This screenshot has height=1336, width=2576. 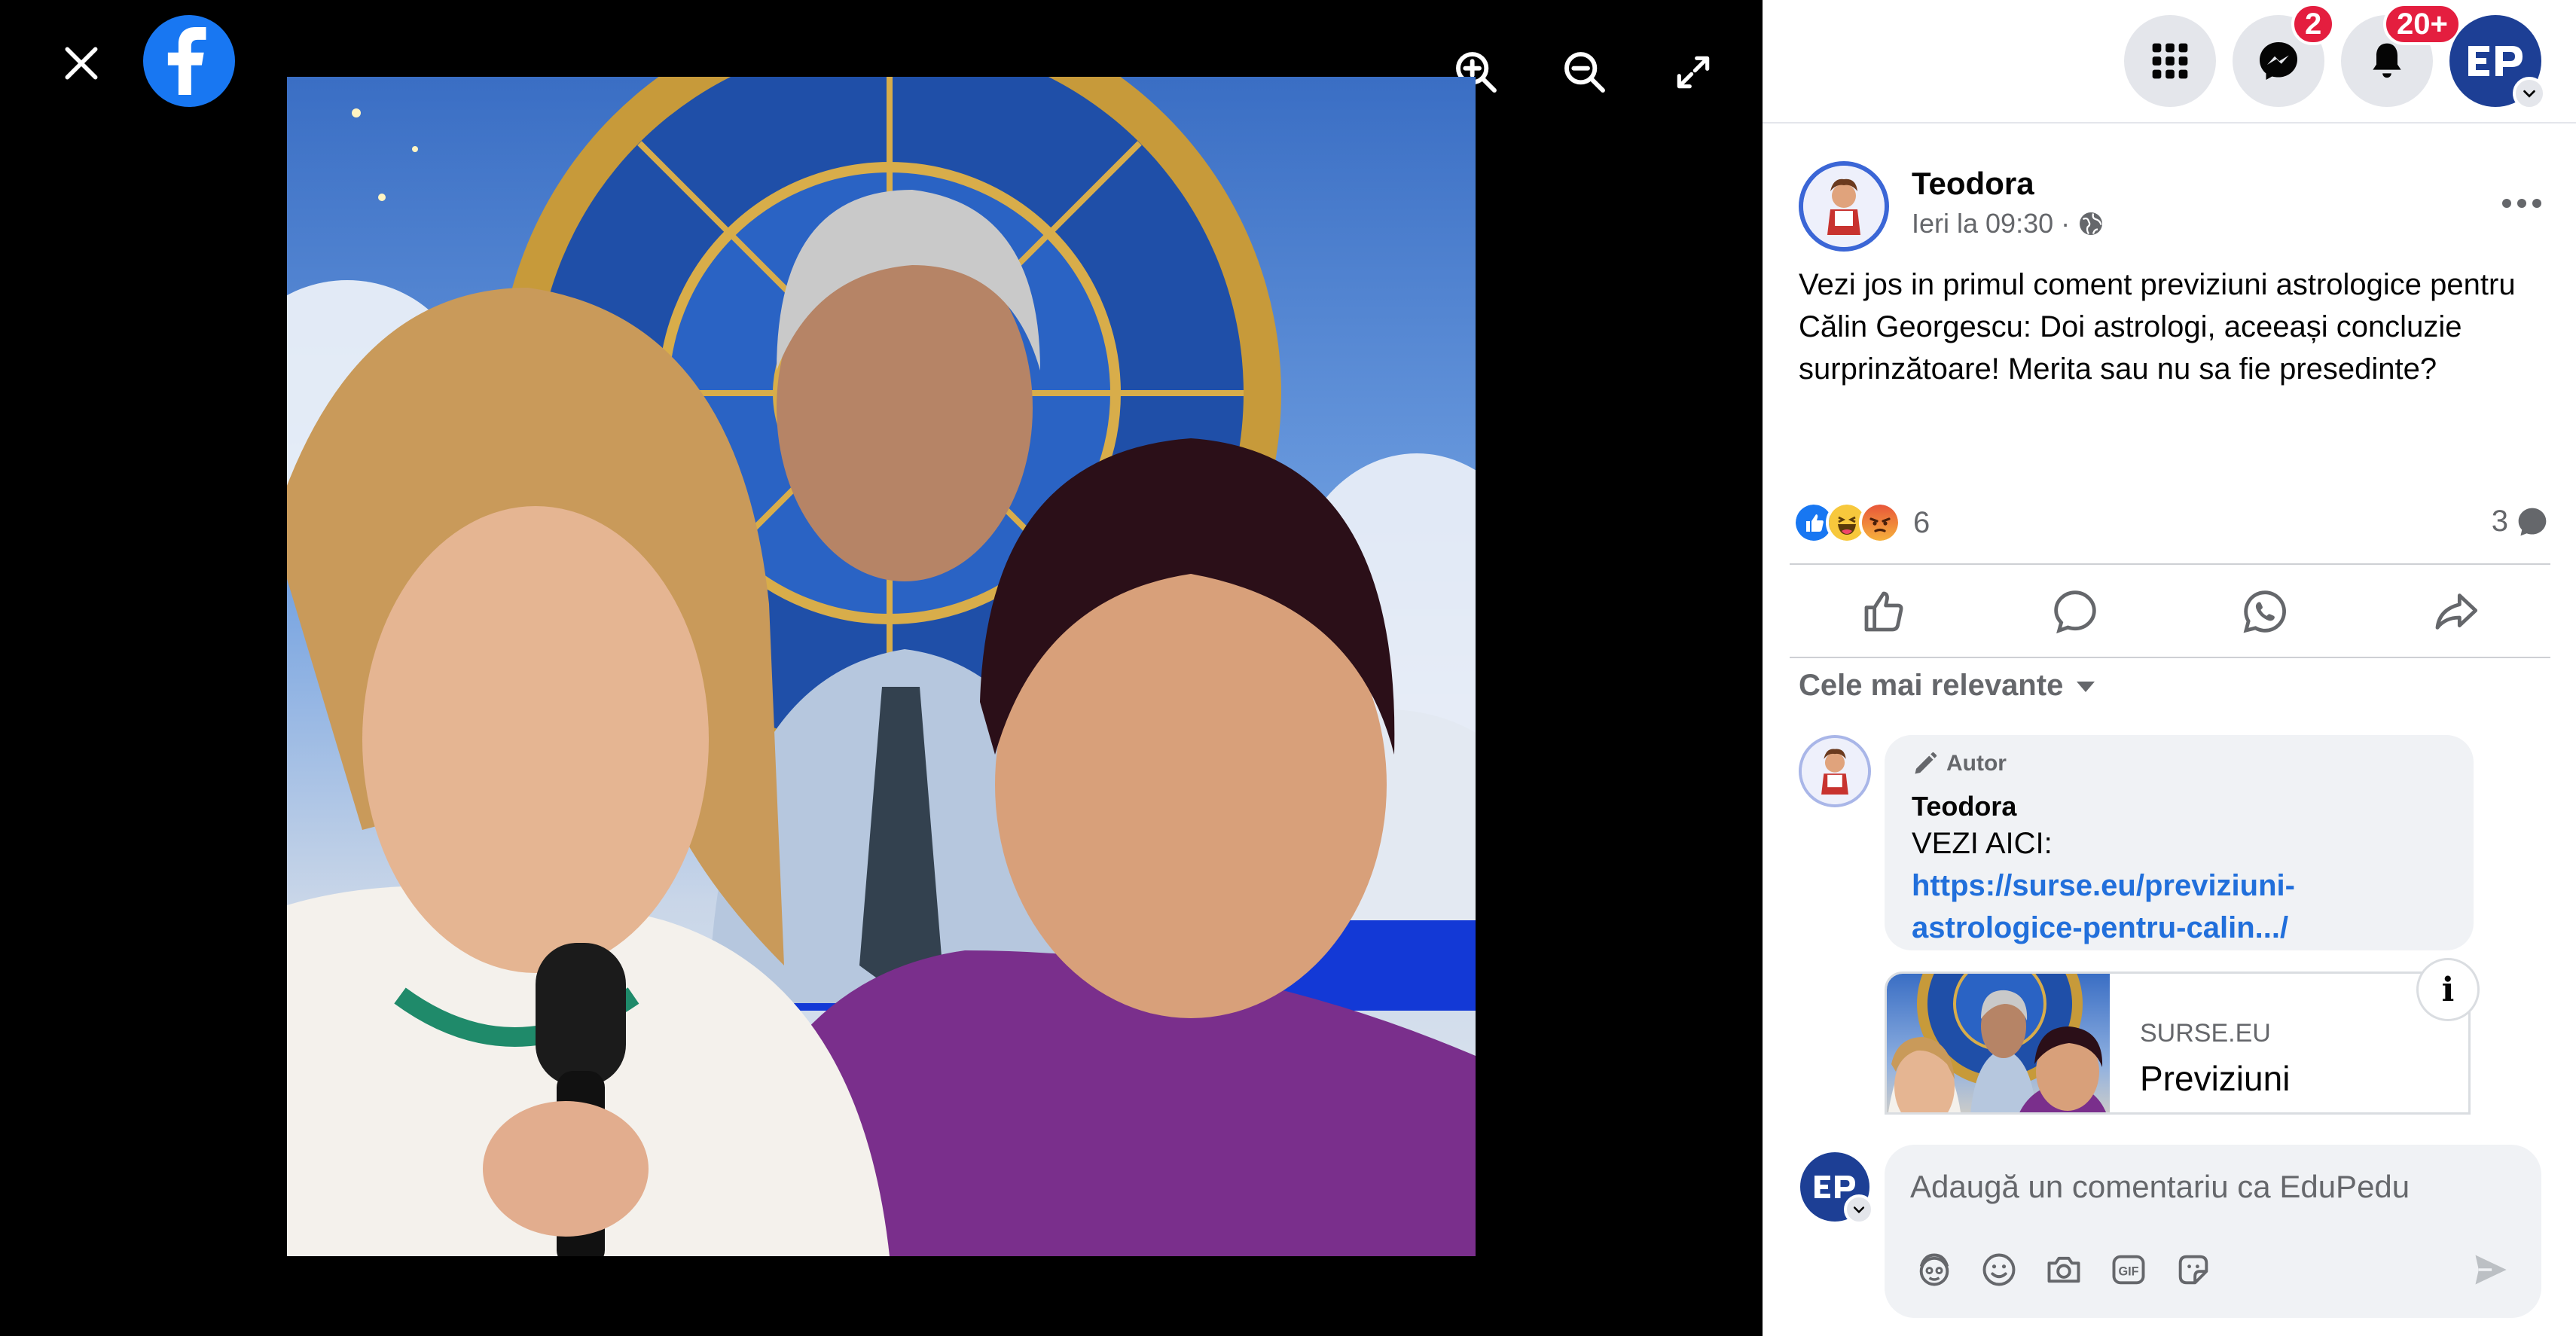 I want to click on grid-menu-icon, so click(x=2170, y=61).